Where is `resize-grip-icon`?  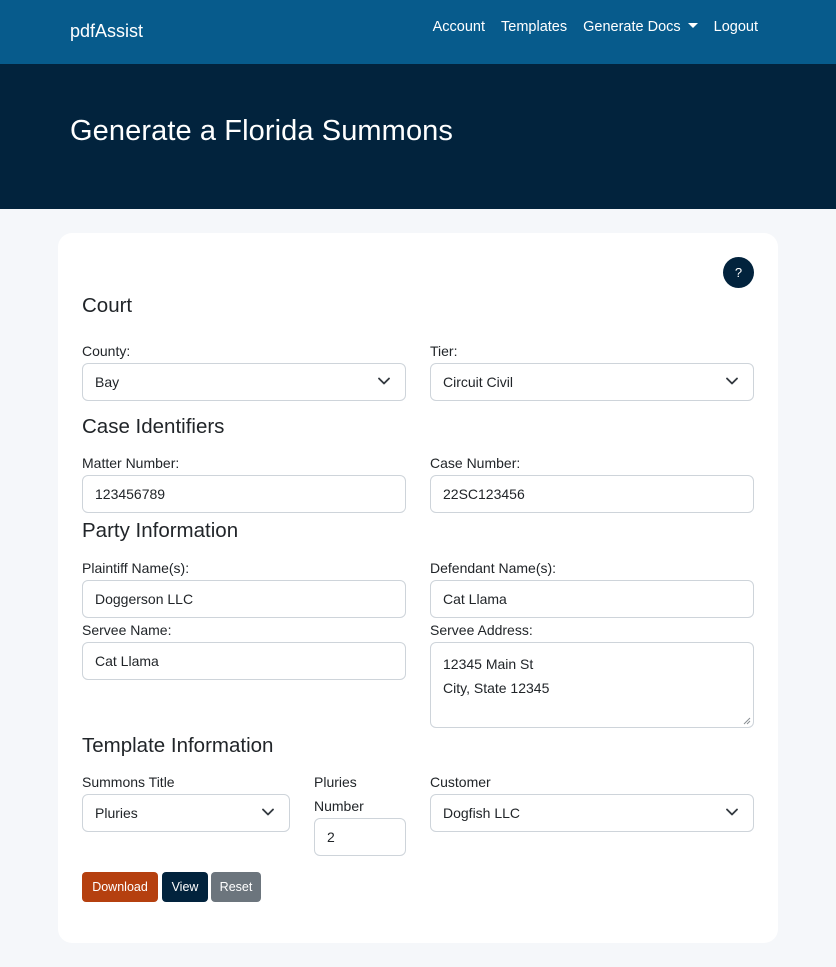
resize-grip-icon is located at coordinates (747, 721).